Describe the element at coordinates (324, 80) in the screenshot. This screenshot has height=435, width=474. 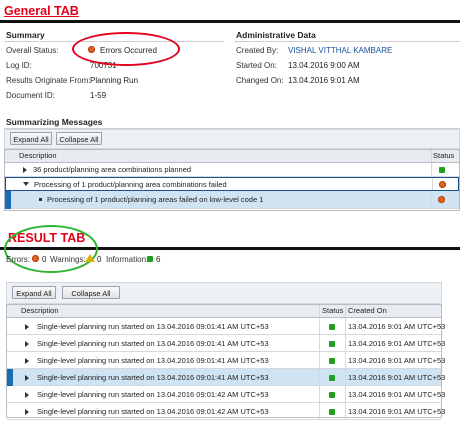
I see `changed-on-value: 13.04.2016 9:01 AM` at that location.